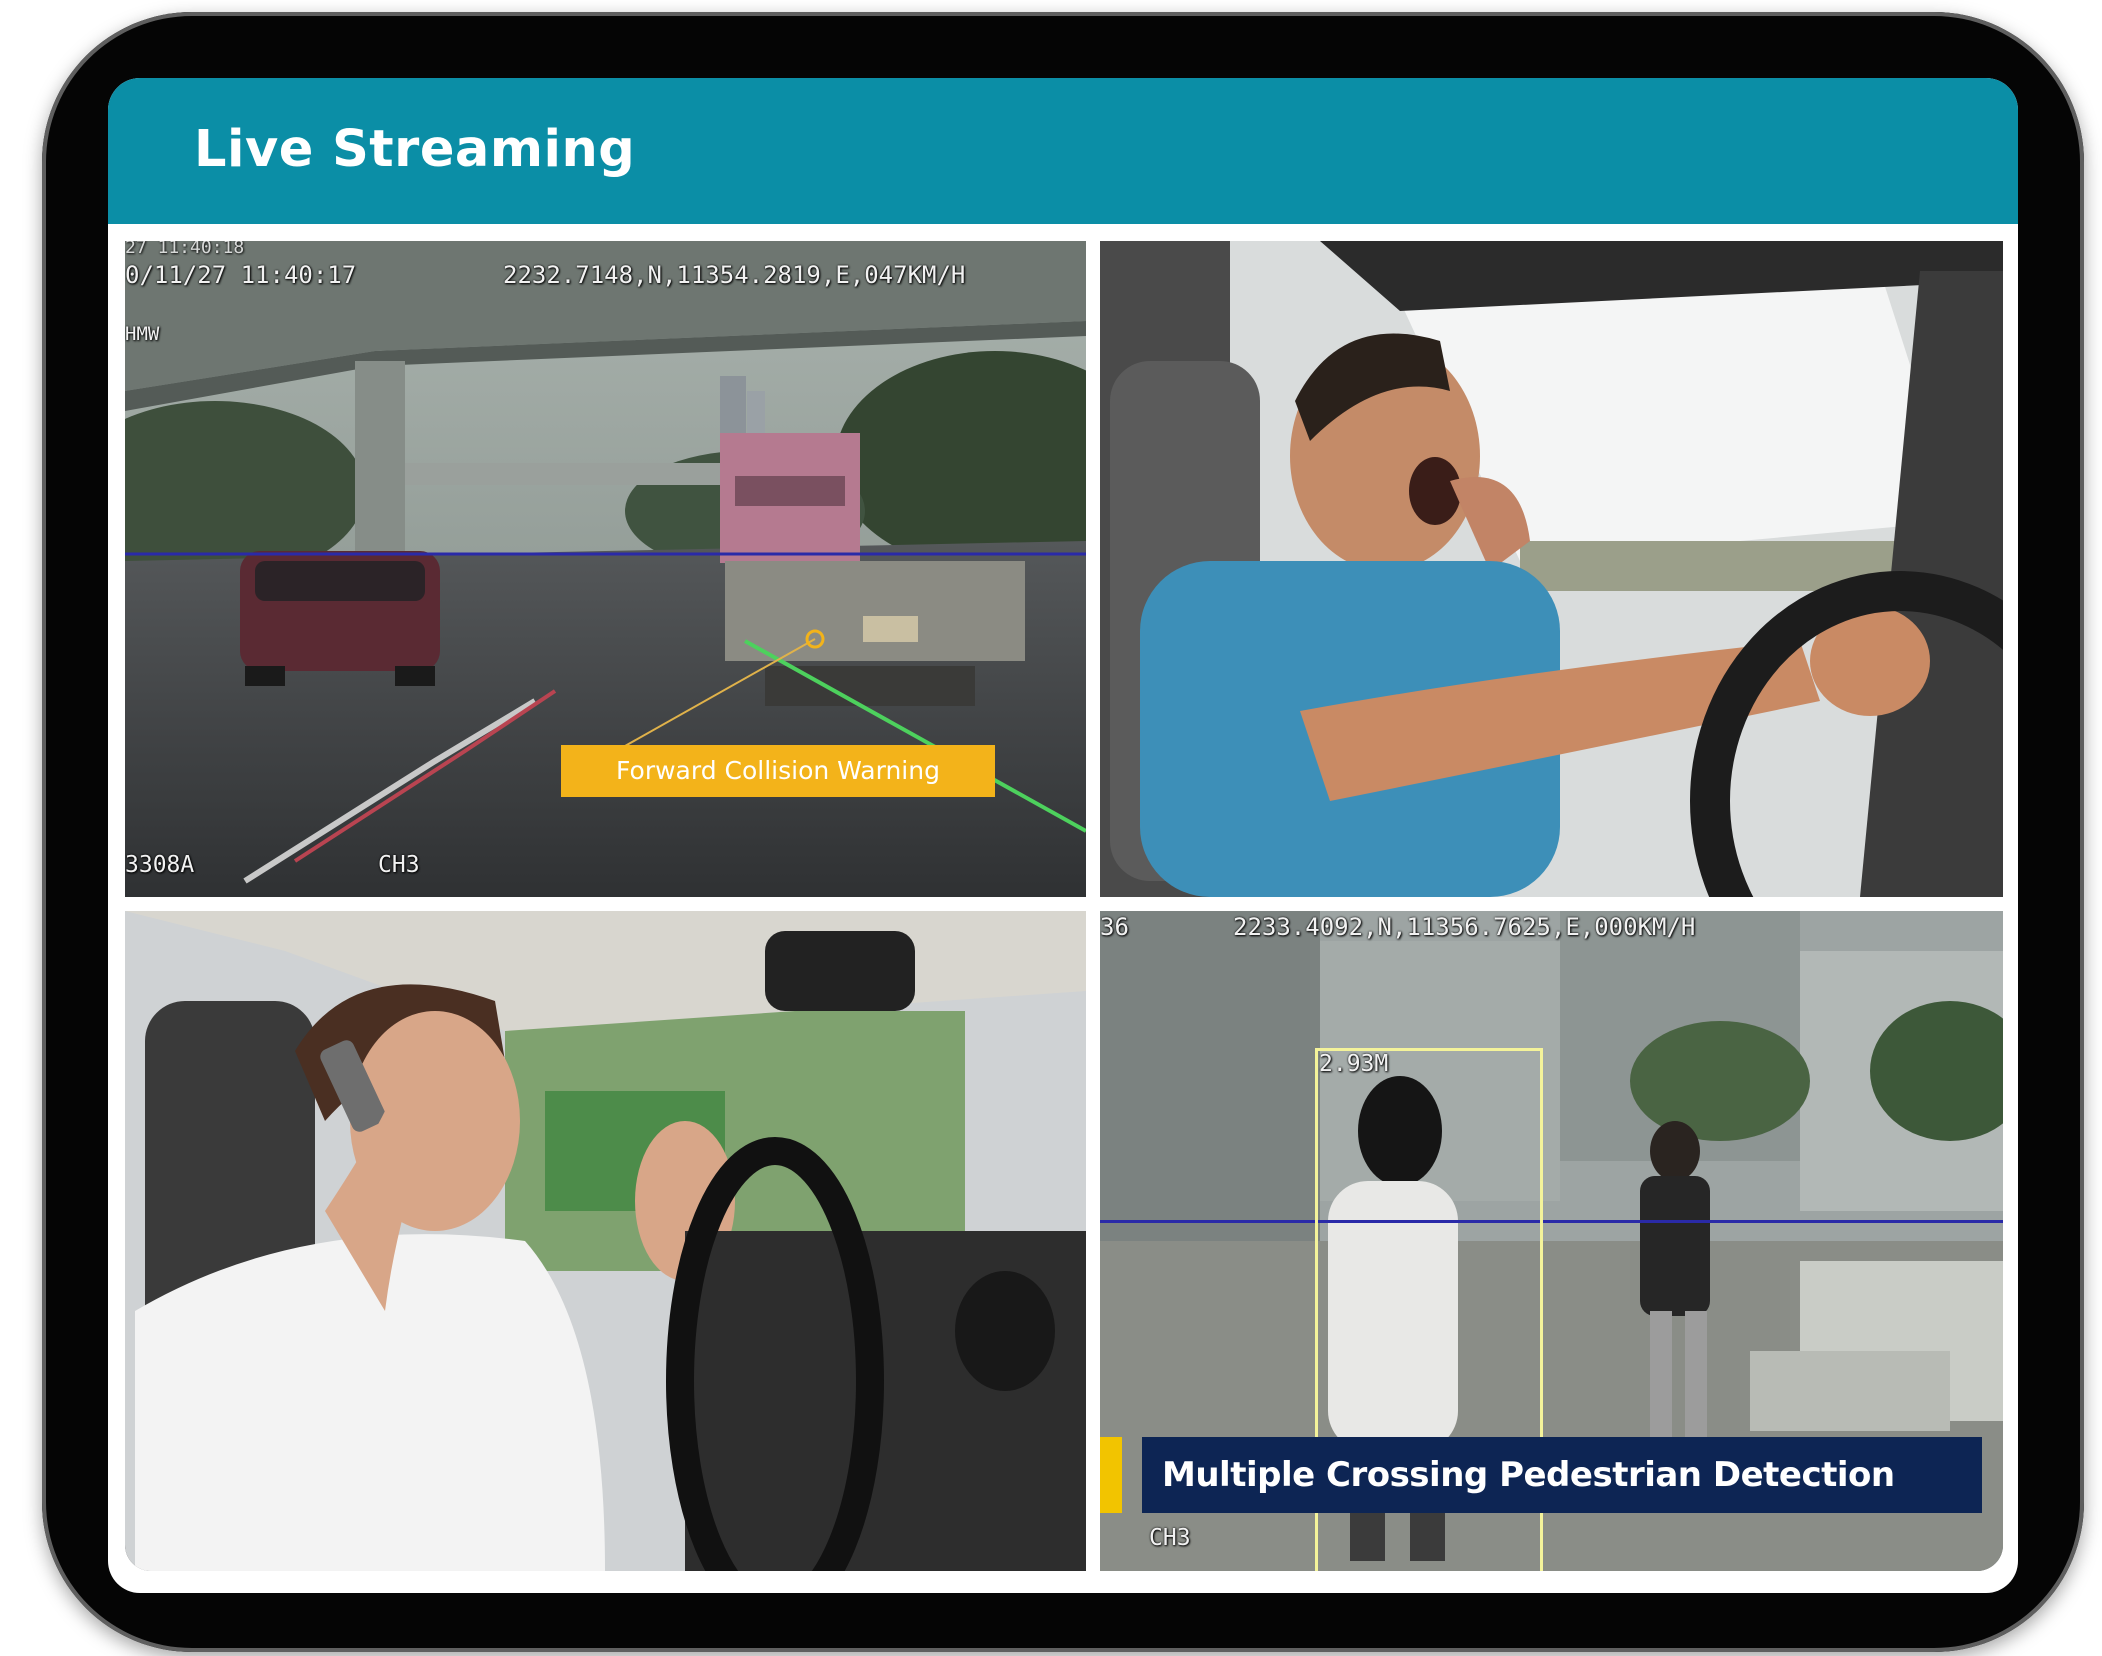 This screenshot has height=1656, width=2102. What do you see at coordinates (415, 149) in the screenshot?
I see `page-title: Live Streaming` at bounding box center [415, 149].